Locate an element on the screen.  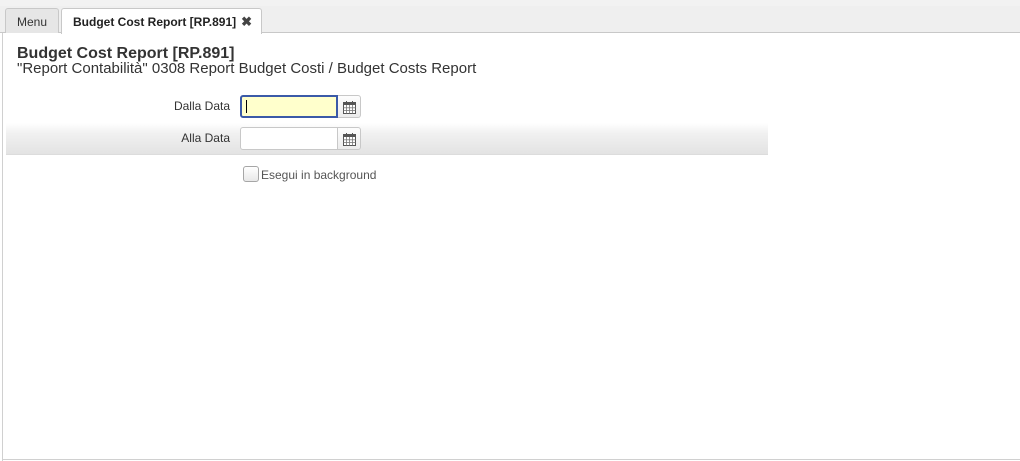
background-checkbox is located at coordinates (251, 174).